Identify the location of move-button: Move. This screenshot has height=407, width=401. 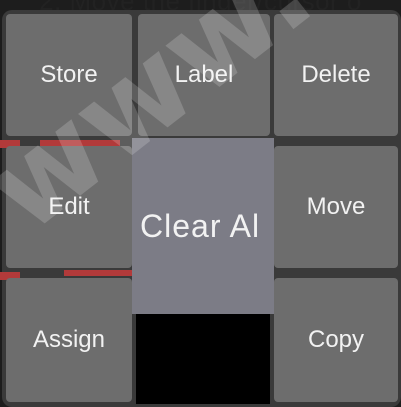
(336, 207).